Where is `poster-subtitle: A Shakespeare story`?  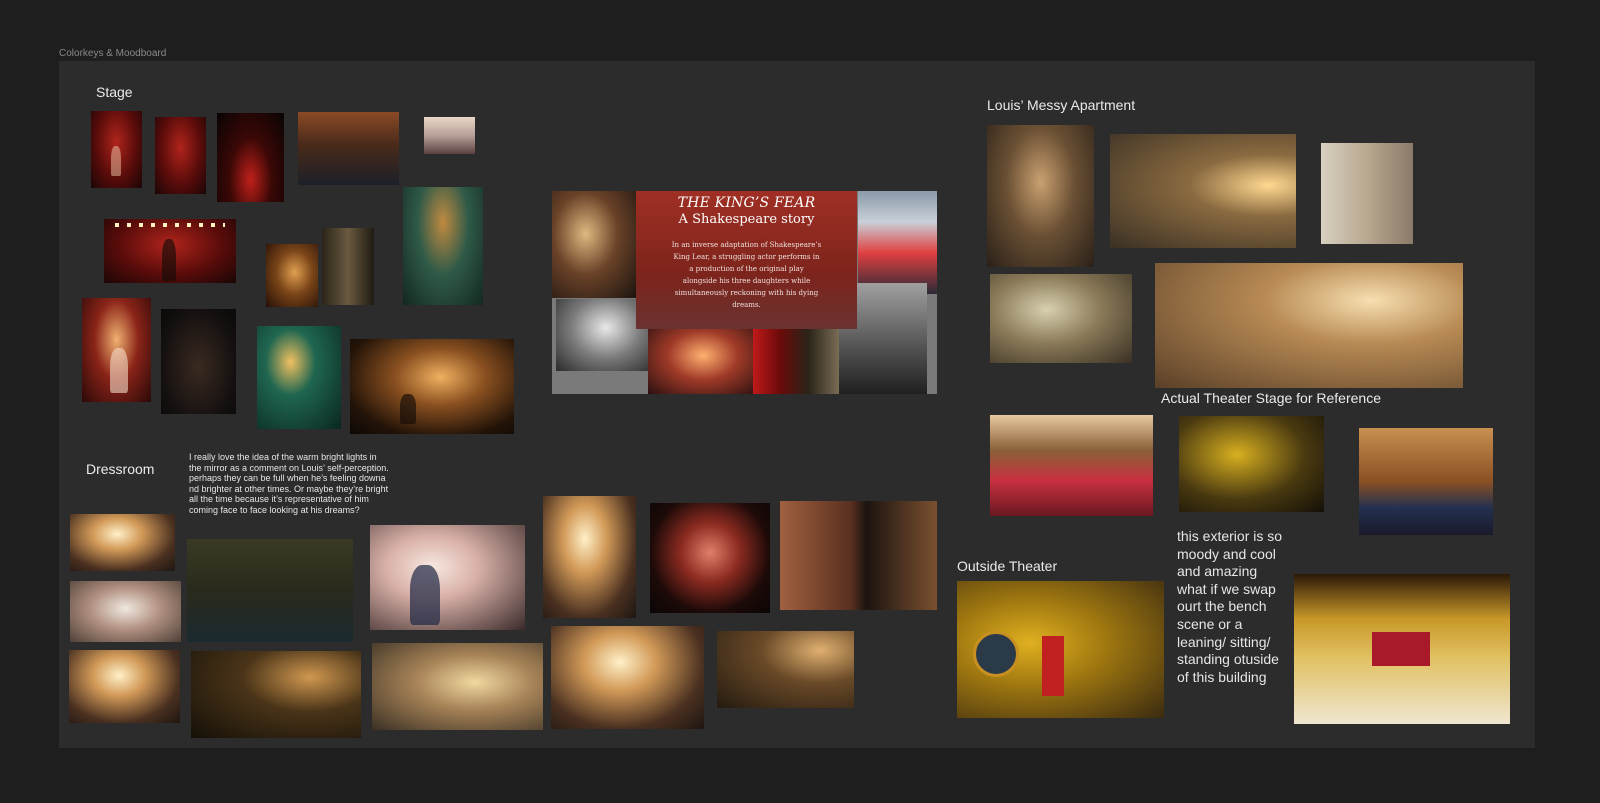 poster-subtitle: A Shakespeare story is located at coordinates (746, 219).